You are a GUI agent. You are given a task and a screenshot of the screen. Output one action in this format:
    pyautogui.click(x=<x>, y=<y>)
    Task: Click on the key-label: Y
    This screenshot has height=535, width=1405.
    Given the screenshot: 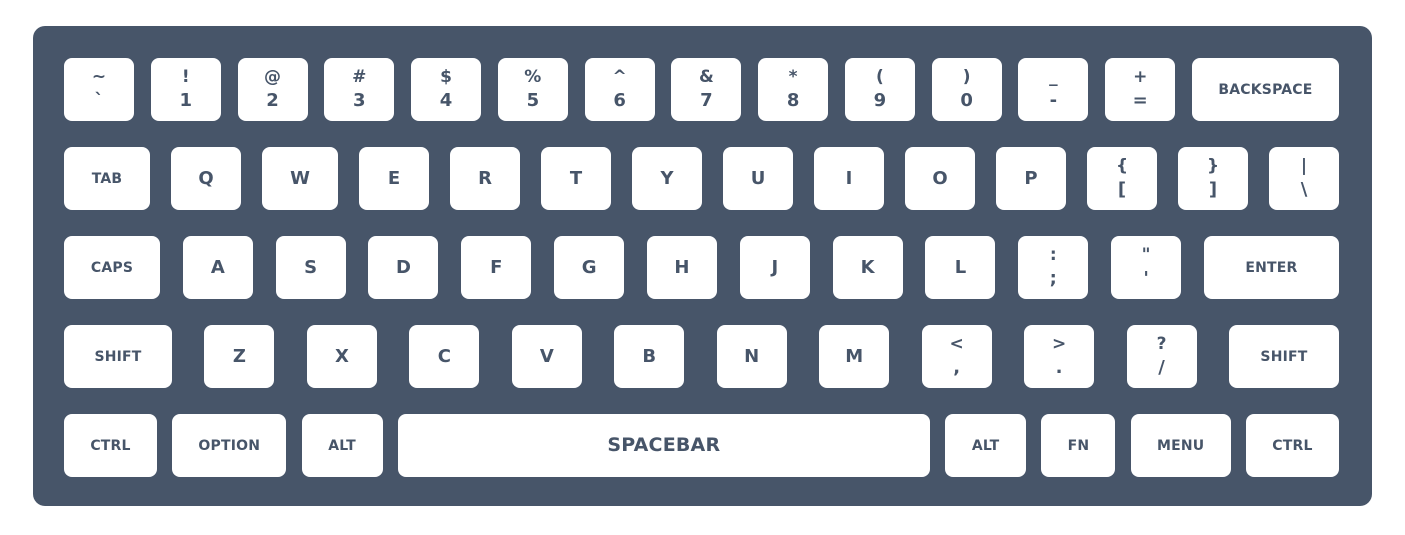 What is the action you would take?
    pyautogui.click(x=667, y=178)
    